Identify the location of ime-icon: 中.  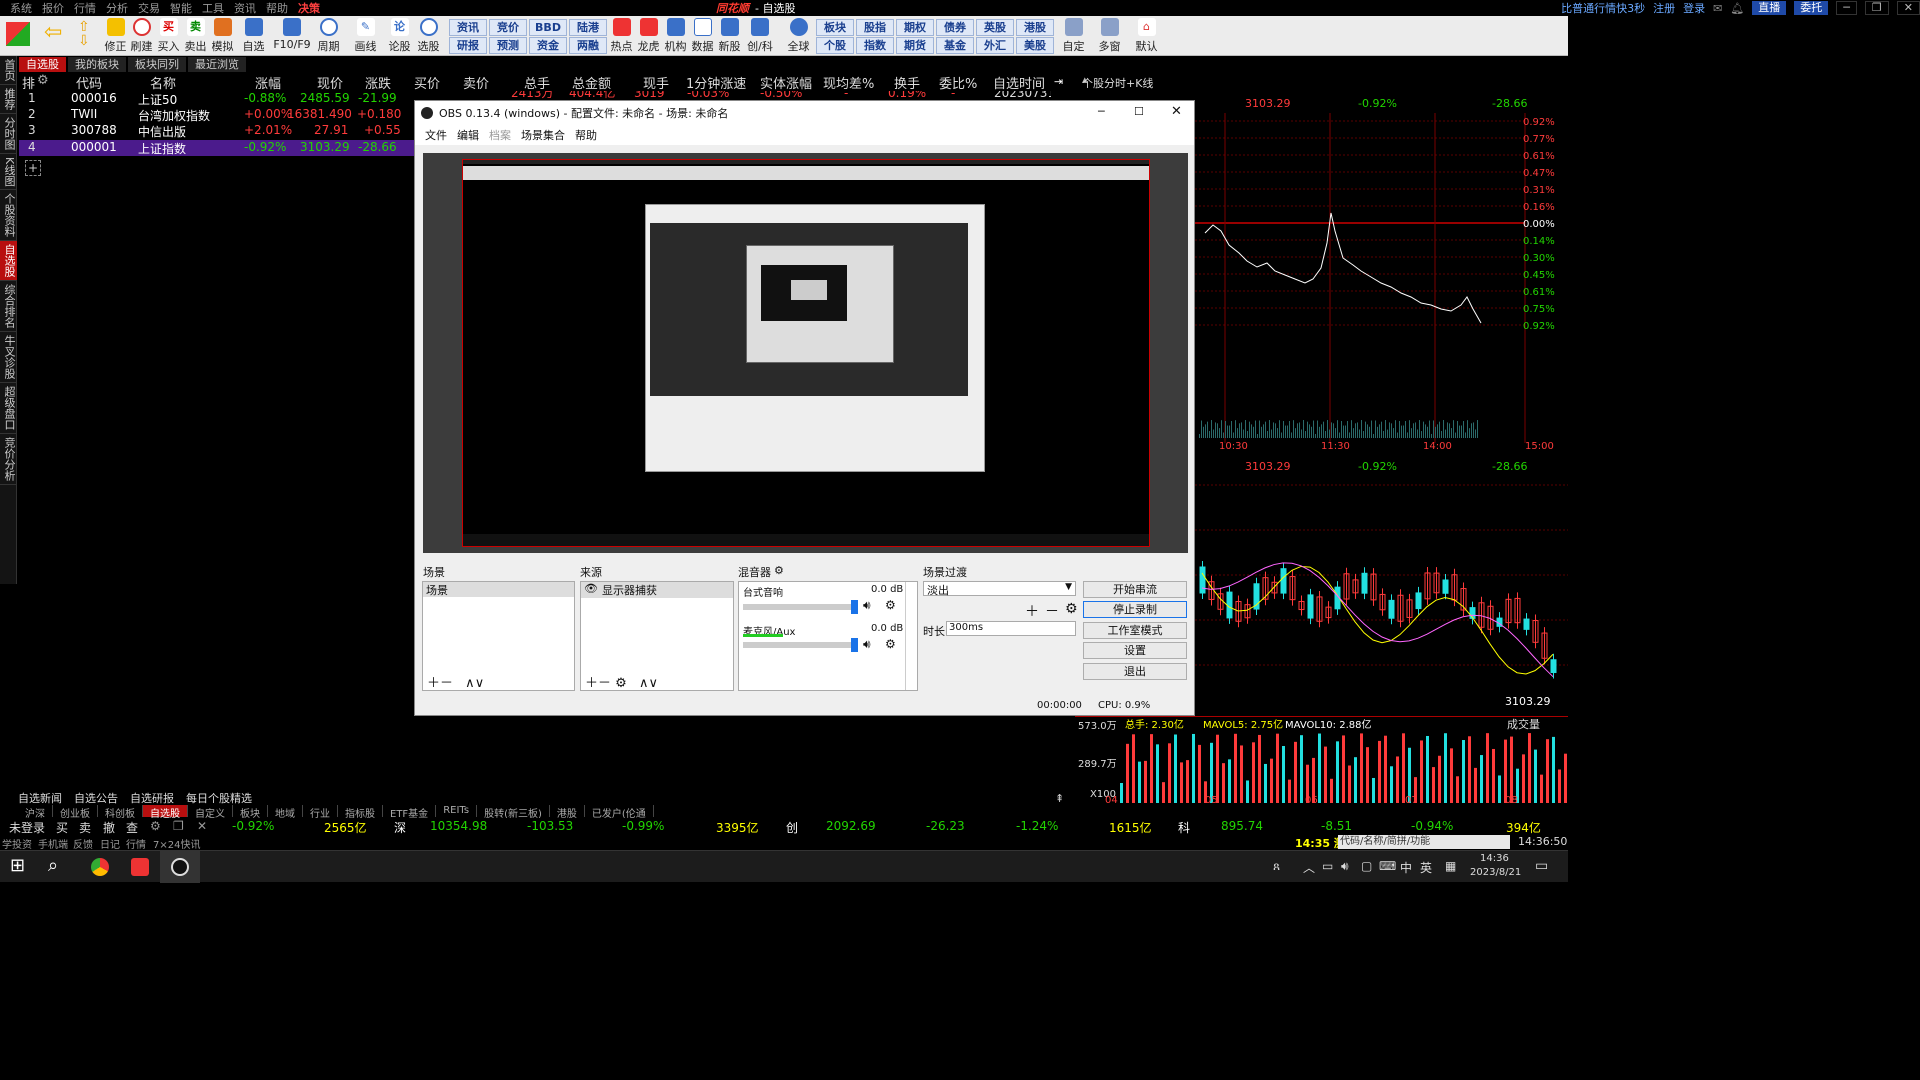
(1406, 867).